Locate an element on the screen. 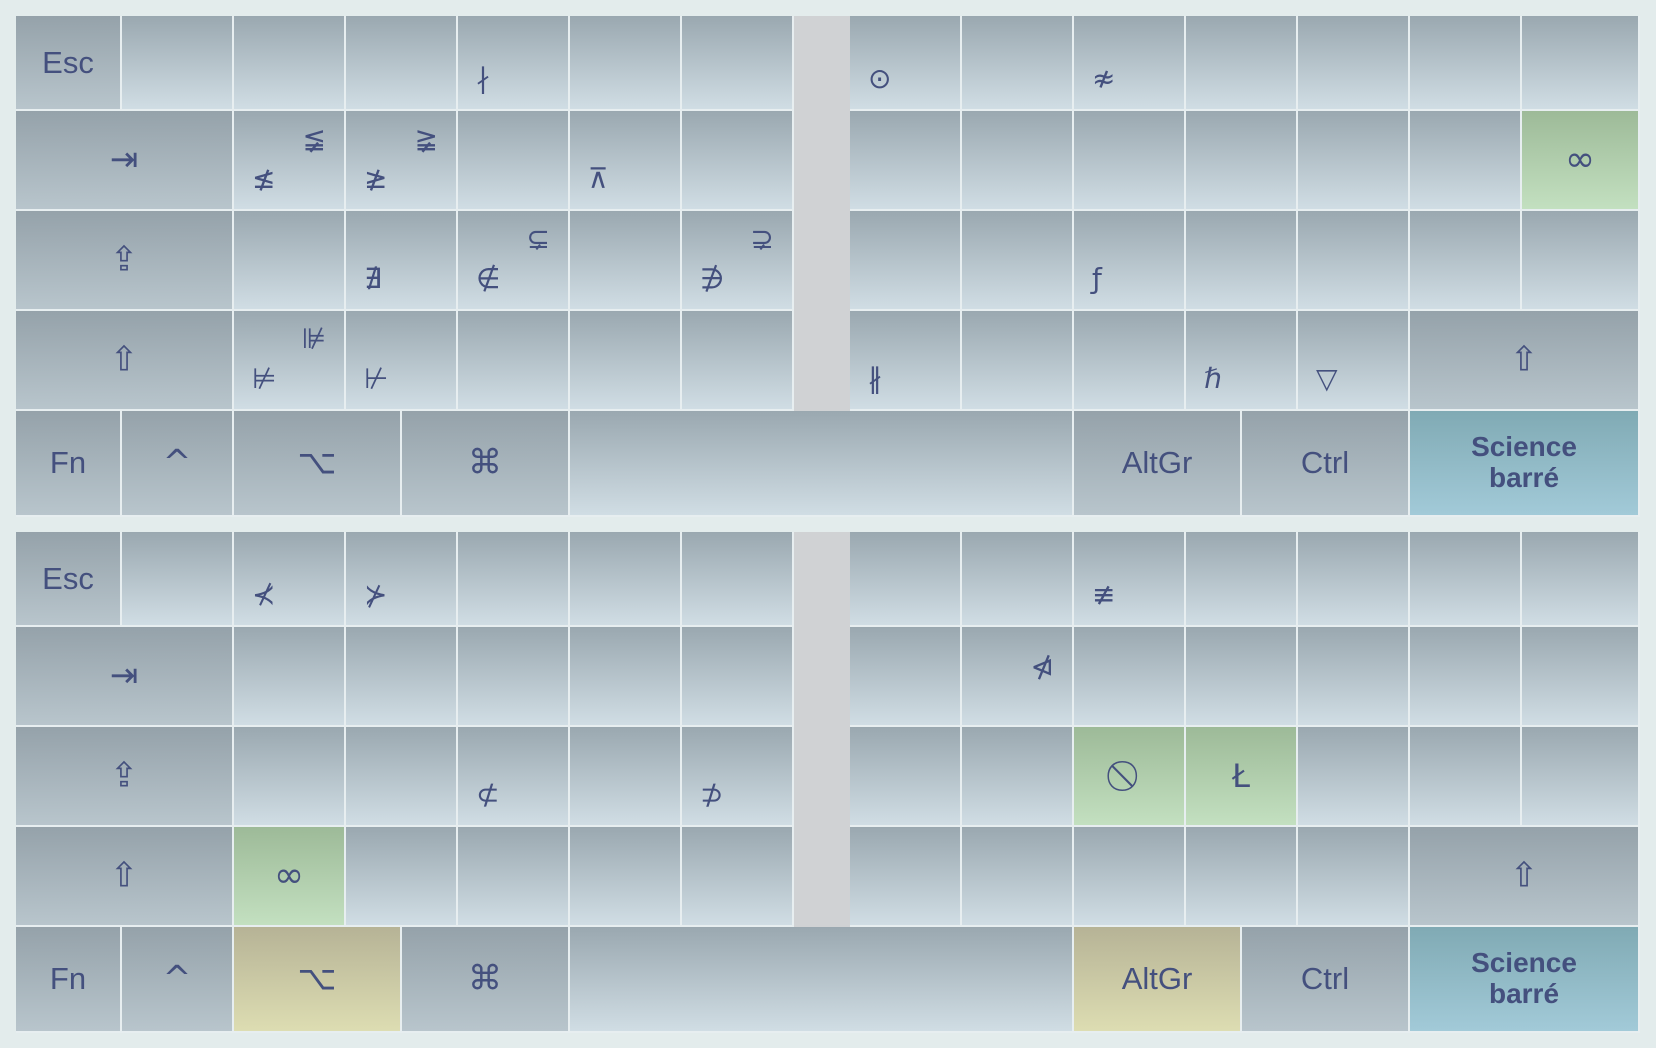 Image resolution: width=1656 pixels, height=1048 pixels. key-altgr: AltGr is located at coordinates (1158, 464).